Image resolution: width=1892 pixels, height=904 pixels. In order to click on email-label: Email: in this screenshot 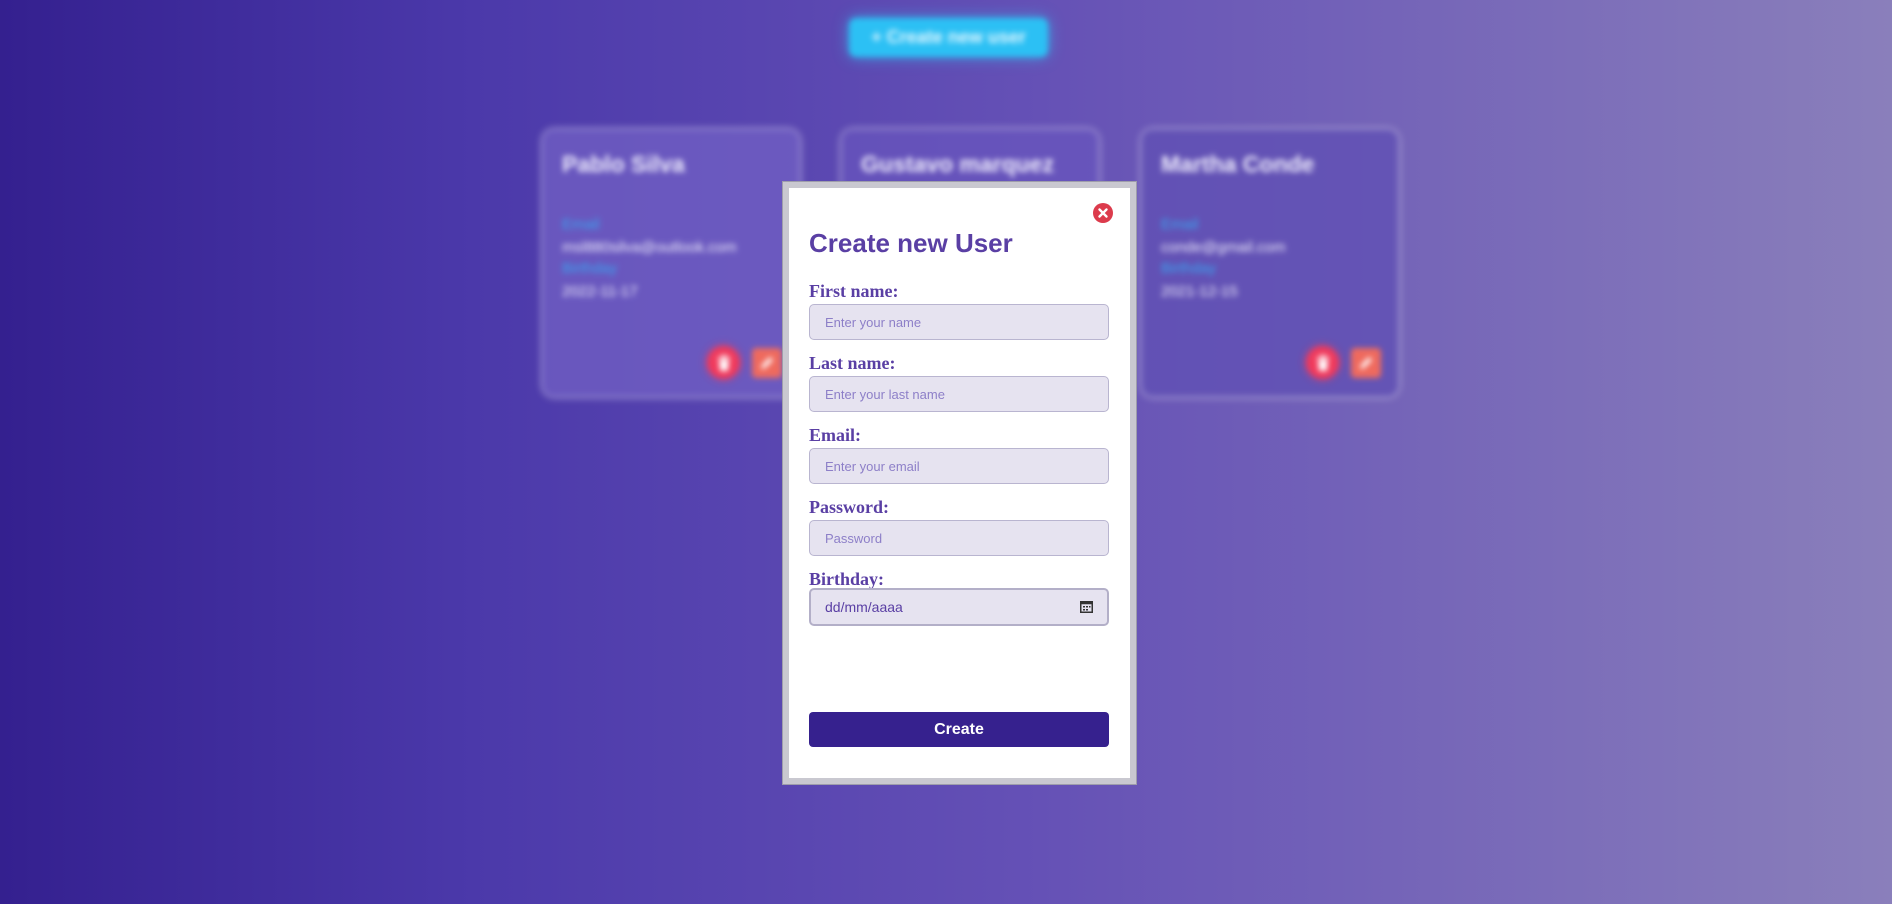, I will do `click(835, 435)`.